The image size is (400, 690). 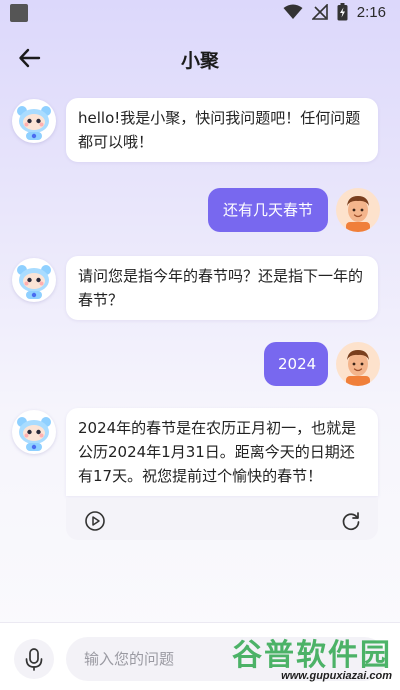 I want to click on bot-message: hello!我是小聚，快问我问题吧！任何问题都可以哦！, so click(x=222, y=130).